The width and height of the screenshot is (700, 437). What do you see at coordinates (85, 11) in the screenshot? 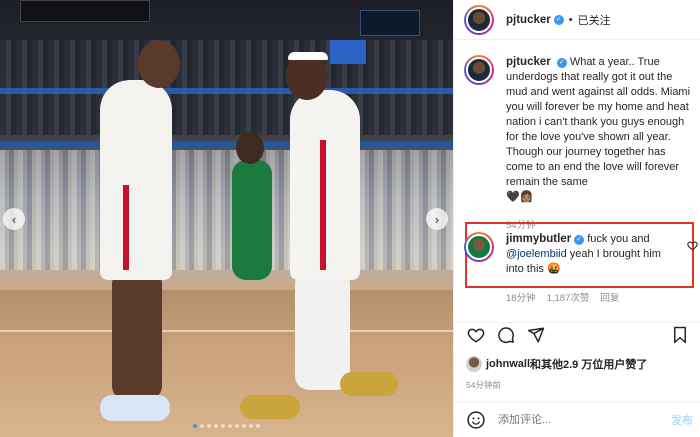
I see `arena-banner` at bounding box center [85, 11].